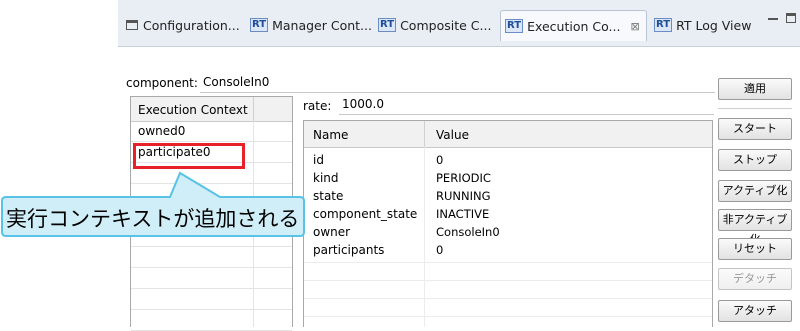 The image size is (800, 331). What do you see at coordinates (331, 135) in the screenshot?
I see `name-column-header: Name` at bounding box center [331, 135].